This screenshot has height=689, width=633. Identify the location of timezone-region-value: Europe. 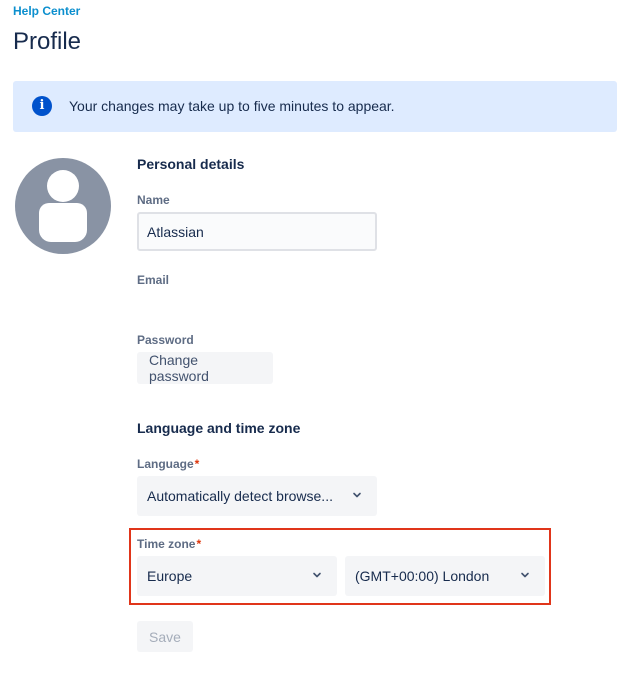
(170, 576).